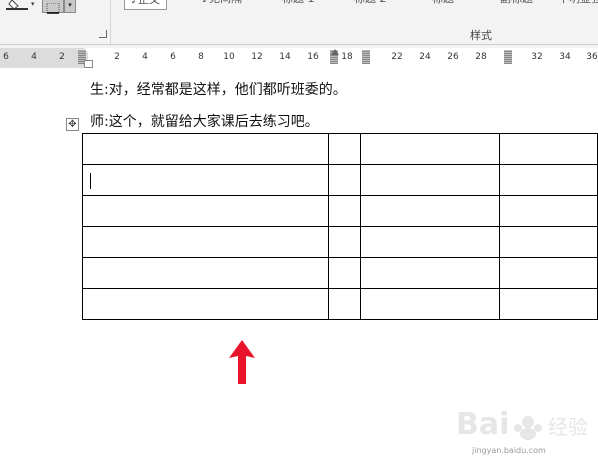  I want to click on ruler-tick: 26, so click(453, 57).